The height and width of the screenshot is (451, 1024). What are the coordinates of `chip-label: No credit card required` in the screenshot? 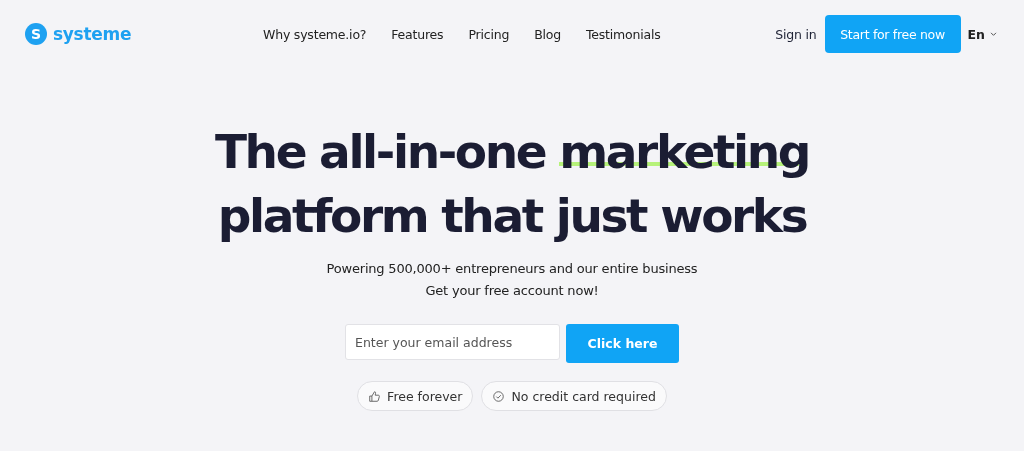 It's located at (583, 396).